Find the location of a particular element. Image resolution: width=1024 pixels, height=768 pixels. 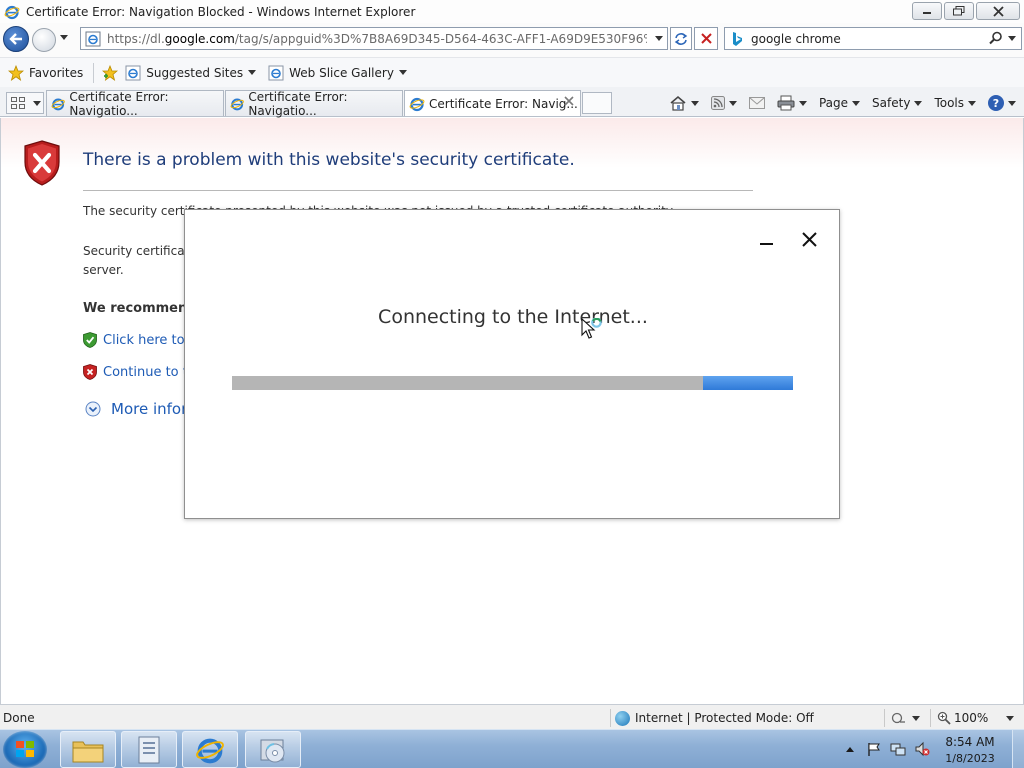

tools-menu: Tools is located at coordinates (955, 103).